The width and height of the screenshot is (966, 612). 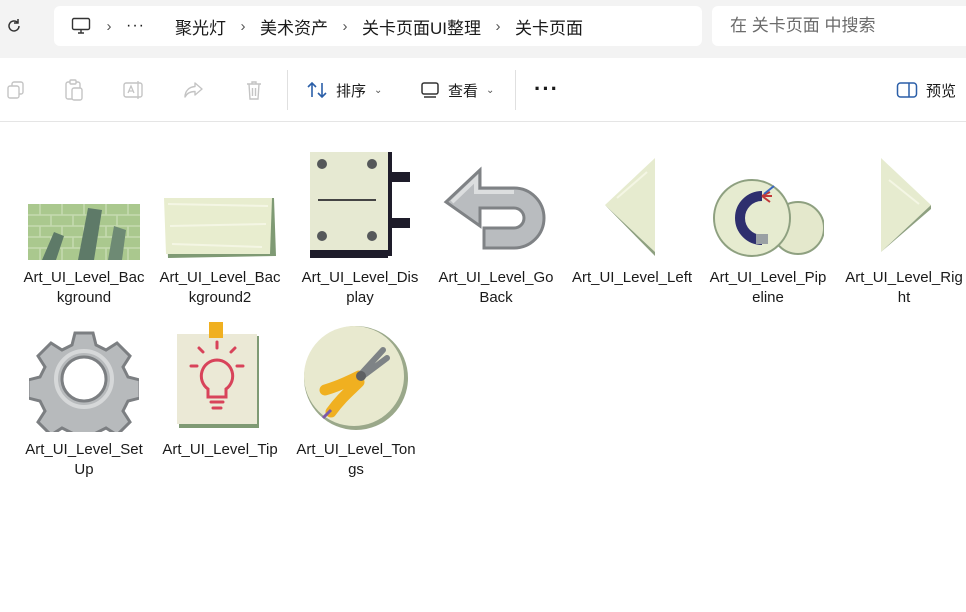 I want to click on paper-strip-image, so click(x=220, y=197).